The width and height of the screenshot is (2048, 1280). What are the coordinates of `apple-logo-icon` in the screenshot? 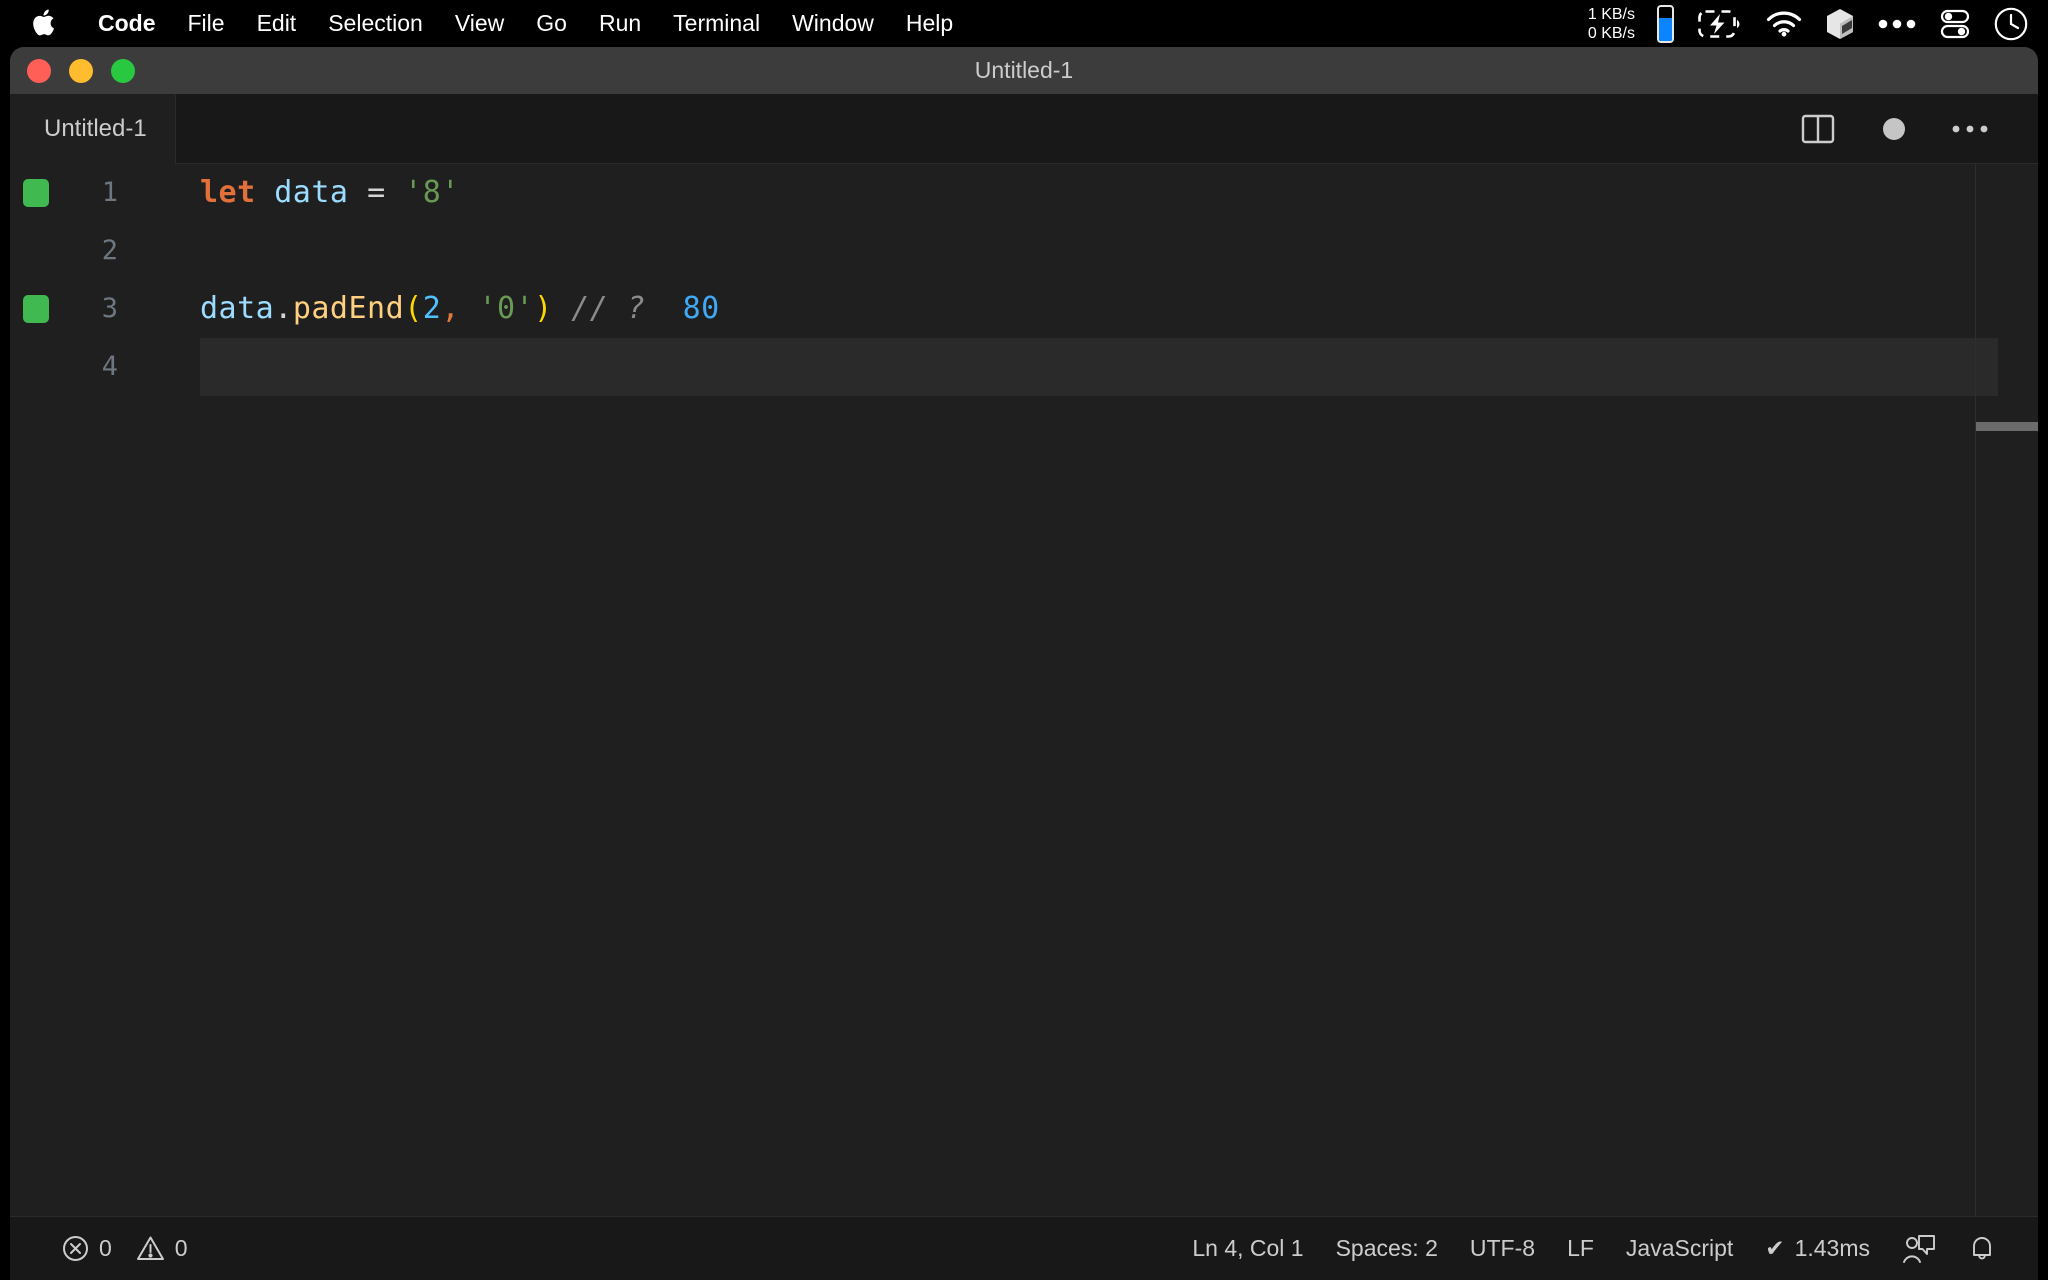 It's located at (43, 22).